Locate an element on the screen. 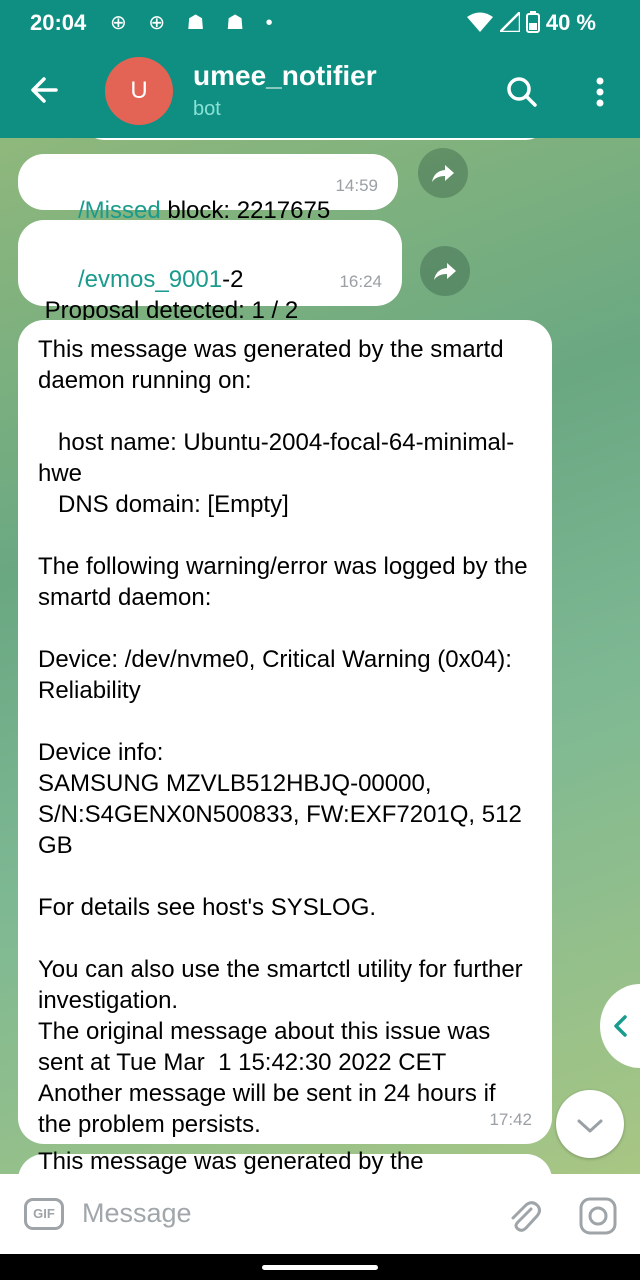  back-arrow-icon is located at coordinates (44, 90).